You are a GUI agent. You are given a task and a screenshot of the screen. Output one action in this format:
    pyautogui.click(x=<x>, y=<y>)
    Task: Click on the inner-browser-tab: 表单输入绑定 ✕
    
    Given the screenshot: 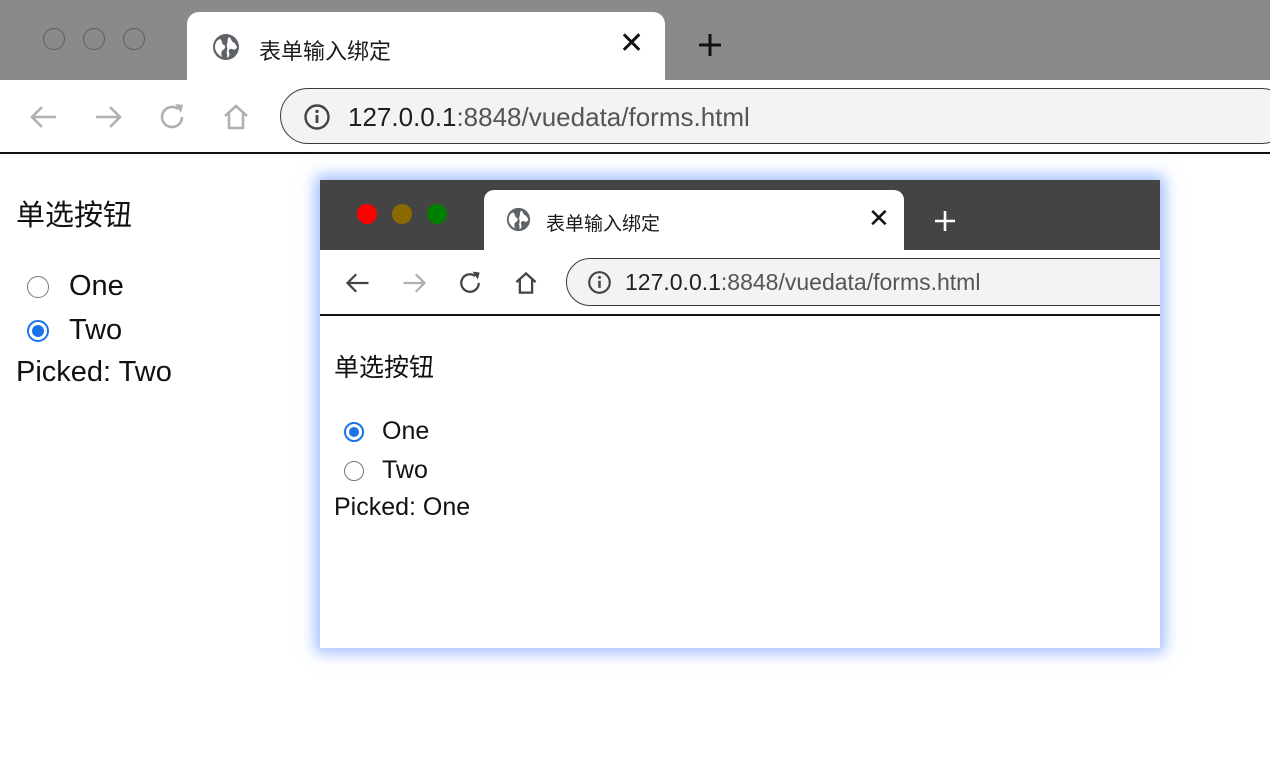 What is the action you would take?
    pyautogui.click(x=694, y=220)
    